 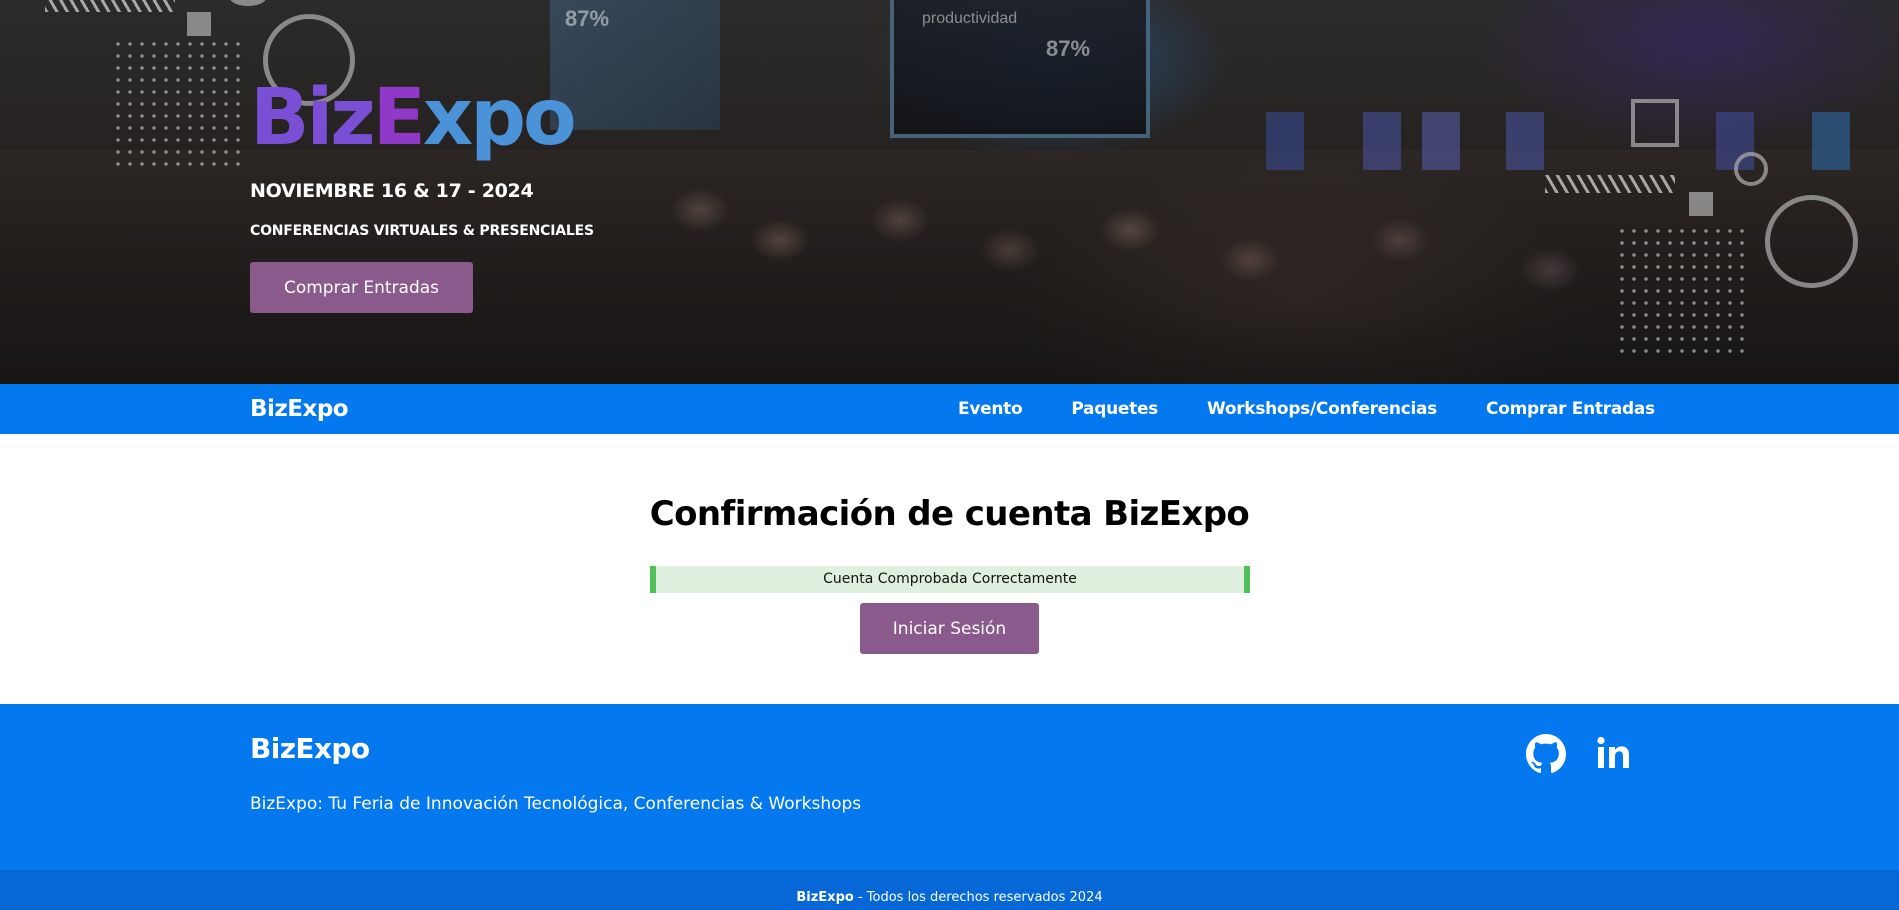 I want to click on hero-logo-part: Biz, so click(x=313, y=118).